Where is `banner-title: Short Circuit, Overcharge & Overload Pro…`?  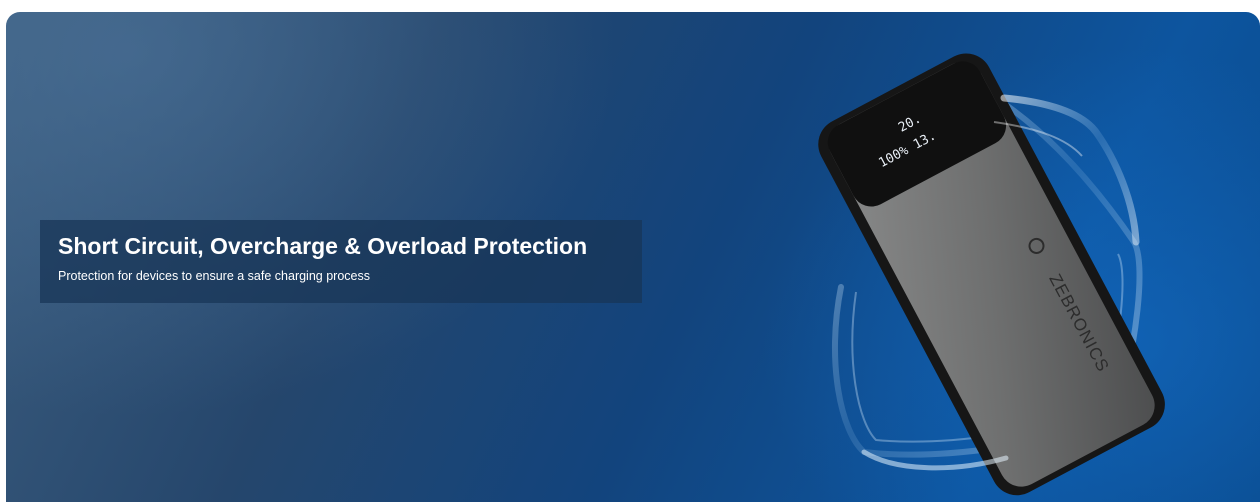 banner-title: Short Circuit, Overcharge & Overload Pro… is located at coordinates (323, 246).